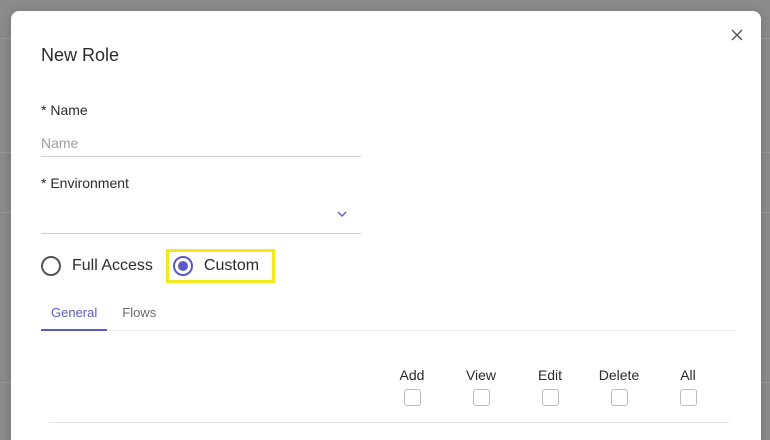  What do you see at coordinates (619, 375) in the screenshot?
I see `perm-header-delete: Delete` at bounding box center [619, 375].